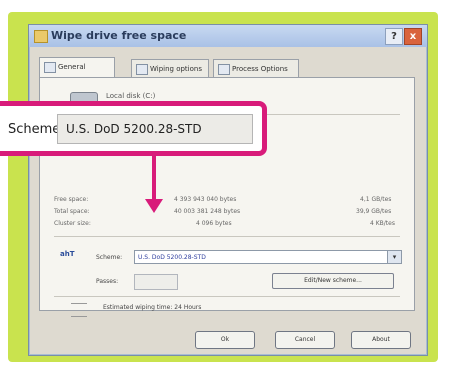 This screenshot has width=451, height=369. Describe the element at coordinates (154, 206) in the screenshot. I see `arrow-down-icon` at that location.